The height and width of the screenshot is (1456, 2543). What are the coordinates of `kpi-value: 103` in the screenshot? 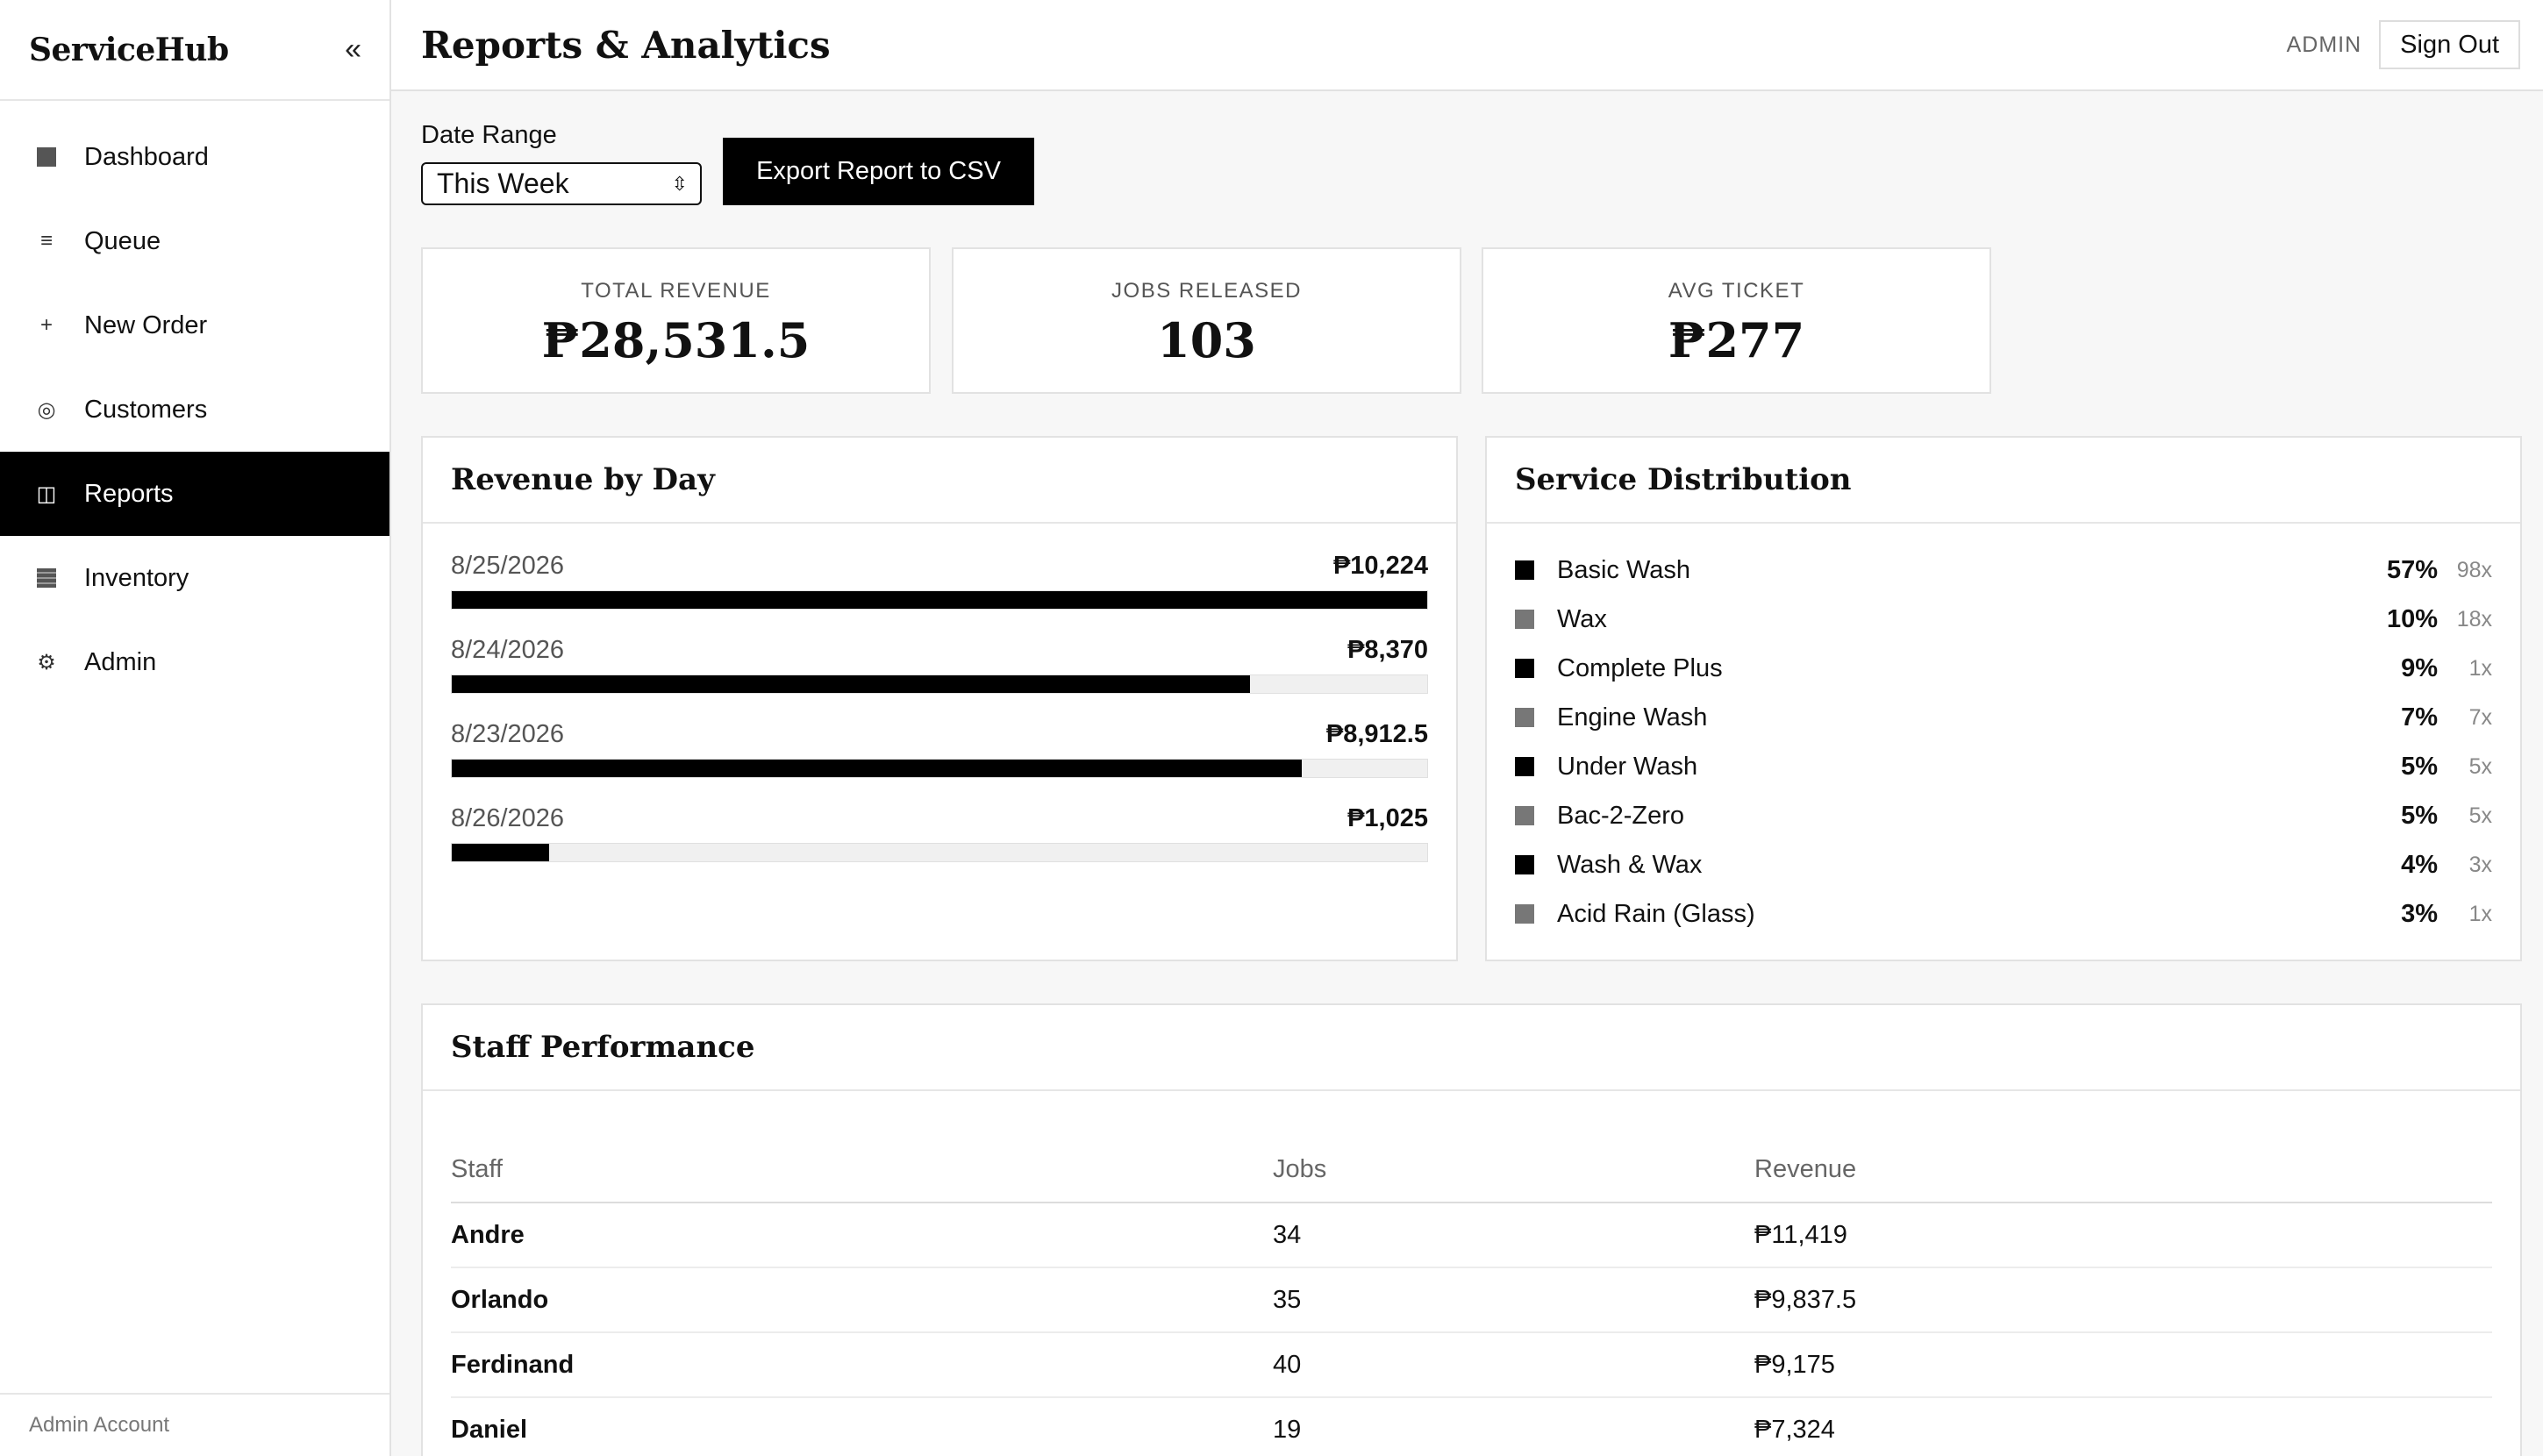 It's located at (1207, 340).